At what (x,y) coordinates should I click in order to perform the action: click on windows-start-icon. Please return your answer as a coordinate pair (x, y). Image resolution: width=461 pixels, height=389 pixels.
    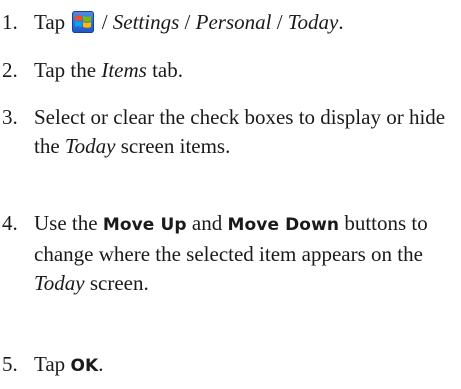
    Looking at the image, I should click on (83, 22).